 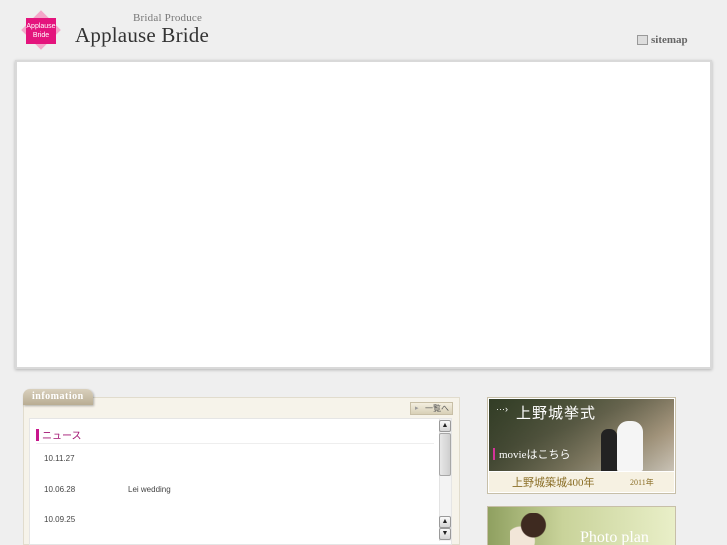 What do you see at coordinates (535, 455) in the screenshot?
I see `movie-label: movieはこちら` at bounding box center [535, 455].